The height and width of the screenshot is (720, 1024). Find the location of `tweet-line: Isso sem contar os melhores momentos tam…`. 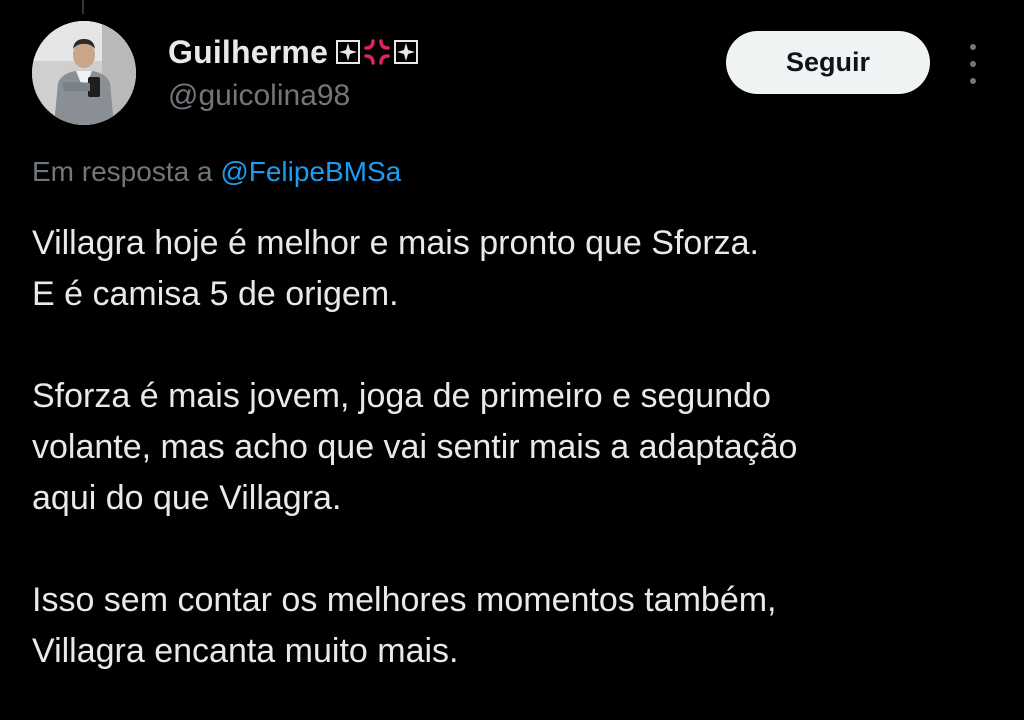

tweet-line: Isso sem contar os melhores momentos tam… is located at coordinates (404, 600).